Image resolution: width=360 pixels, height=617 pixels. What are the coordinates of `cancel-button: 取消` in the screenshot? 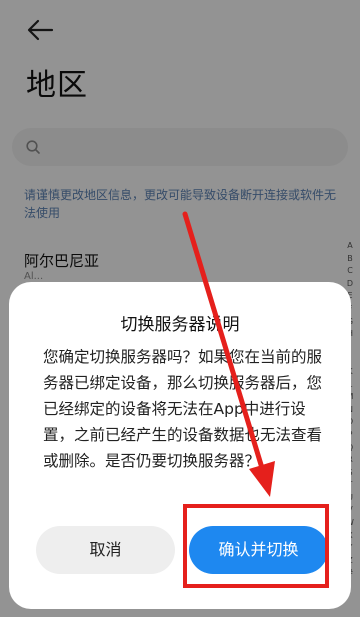 It's located at (105, 550).